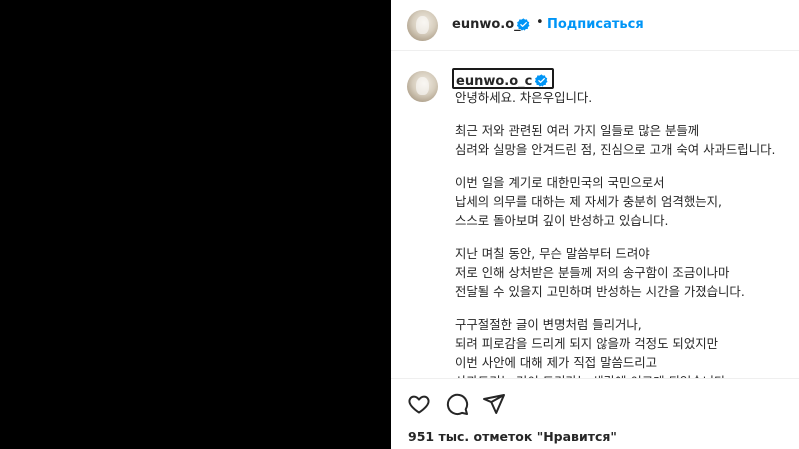  I want to click on caption-line: 지난 며칠 동안, 무슨 말씀부터 드려야, so click(552, 253).